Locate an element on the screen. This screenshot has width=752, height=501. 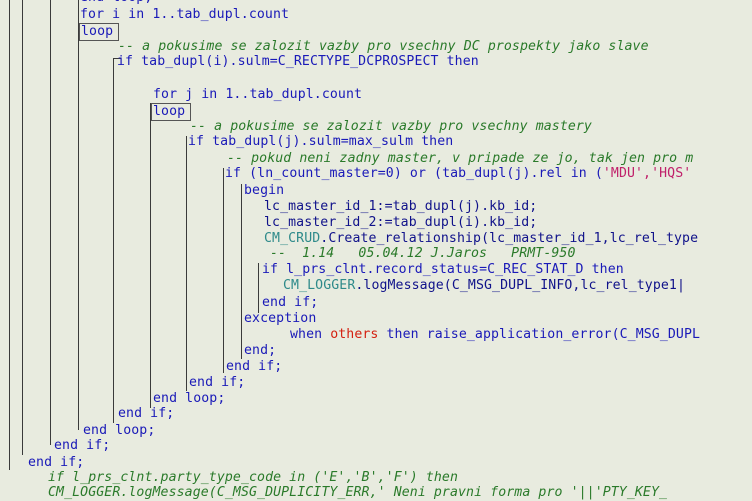
code-token: if tab_dupl(j).sulm=max_sulm then is located at coordinates (321, 141).